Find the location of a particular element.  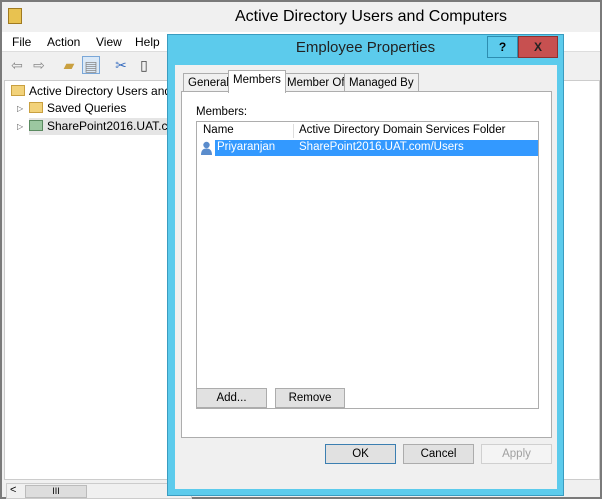

scroll-left-icon: < is located at coordinates (13, 490).